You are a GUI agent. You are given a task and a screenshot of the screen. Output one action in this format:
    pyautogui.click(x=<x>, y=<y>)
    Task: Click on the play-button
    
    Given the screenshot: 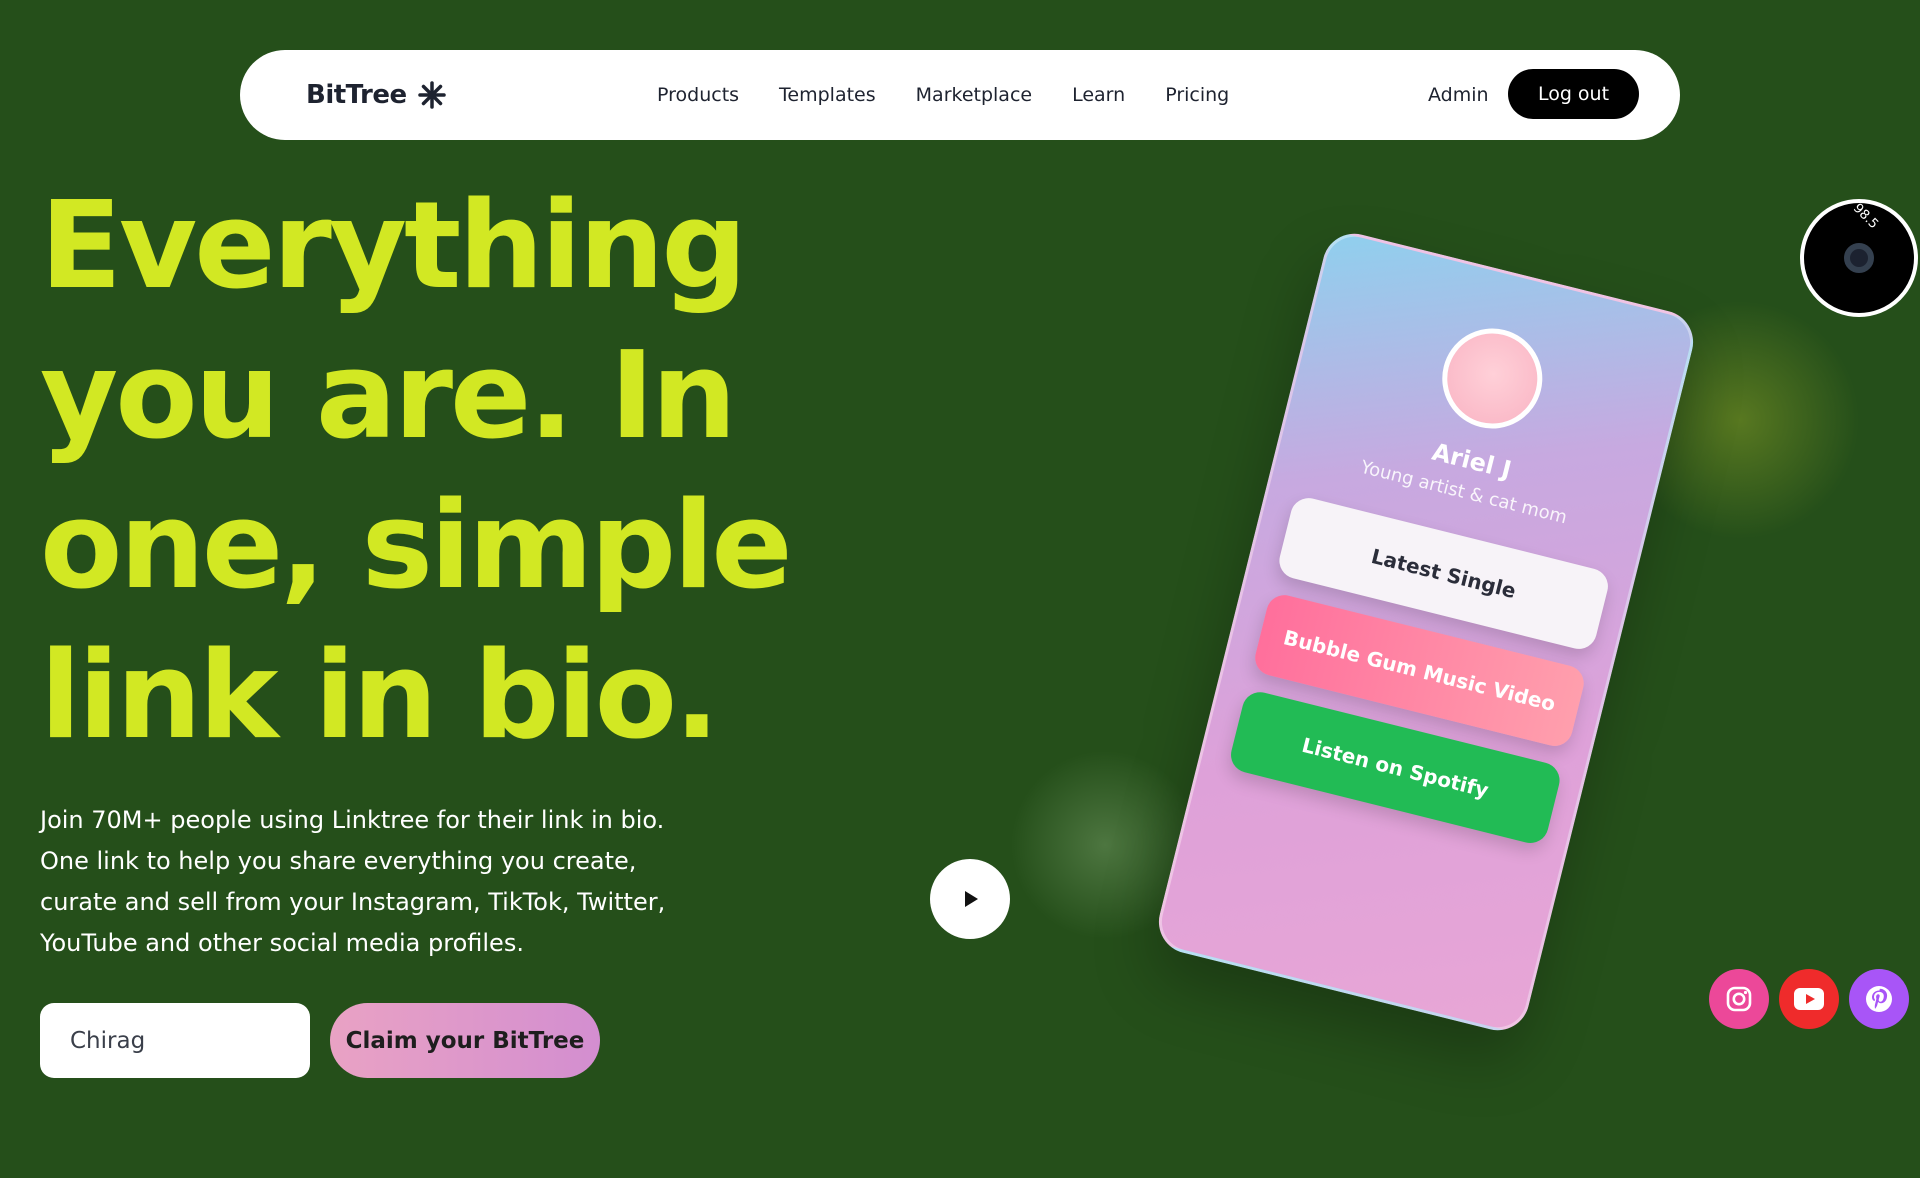 What is the action you would take?
    pyautogui.click(x=970, y=899)
    